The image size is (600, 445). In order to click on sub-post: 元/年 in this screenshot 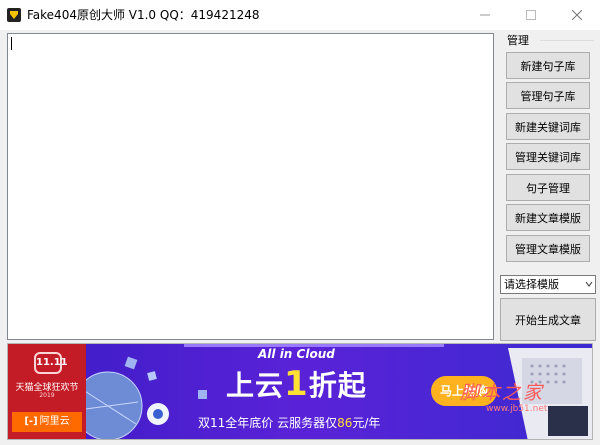, I will do `click(366, 423)`.